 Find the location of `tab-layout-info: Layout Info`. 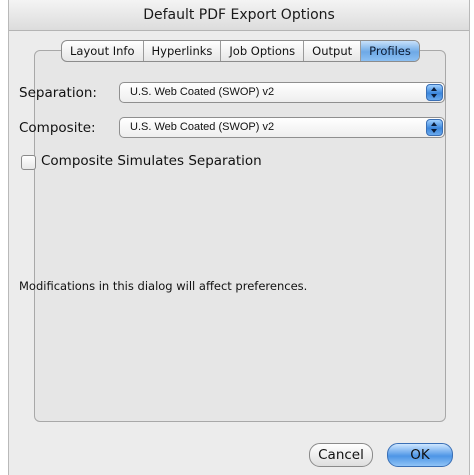

tab-layout-info: Layout Info is located at coordinates (103, 51).